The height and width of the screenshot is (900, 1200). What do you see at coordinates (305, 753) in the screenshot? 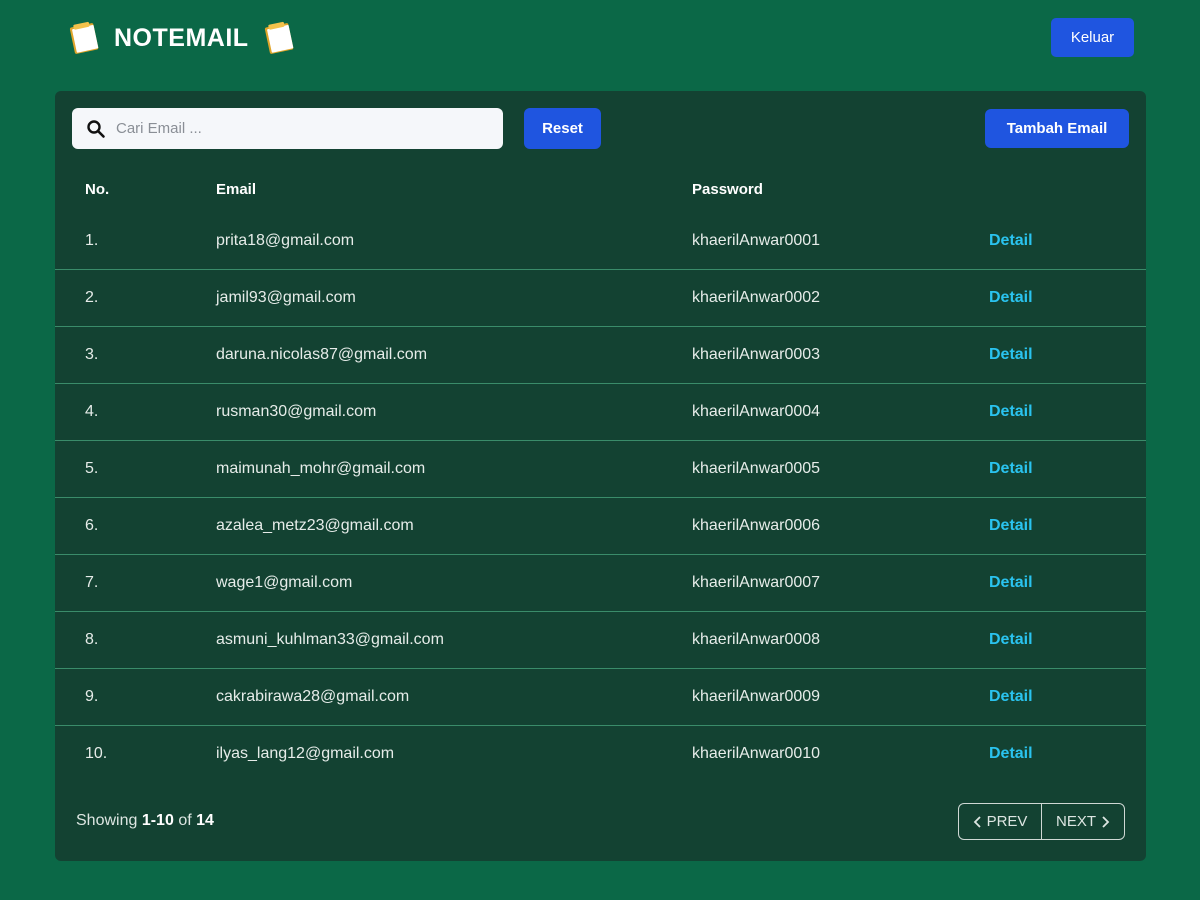
I see `row-email: ilyas_lang12@gmail.com` at bounding box center [305, 753].